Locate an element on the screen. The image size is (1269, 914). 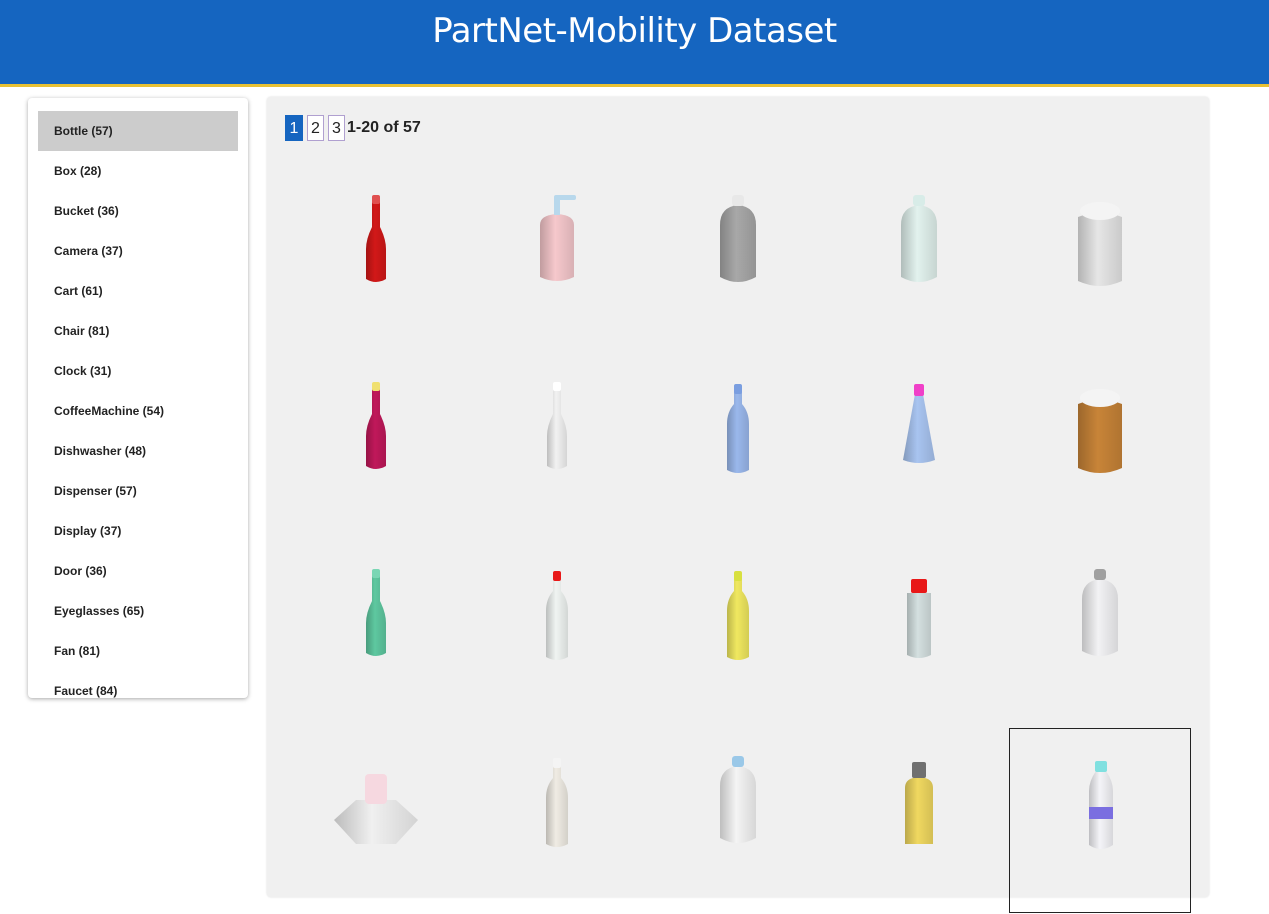
white-tall-bottle-image is located at coordinates (557, 425).